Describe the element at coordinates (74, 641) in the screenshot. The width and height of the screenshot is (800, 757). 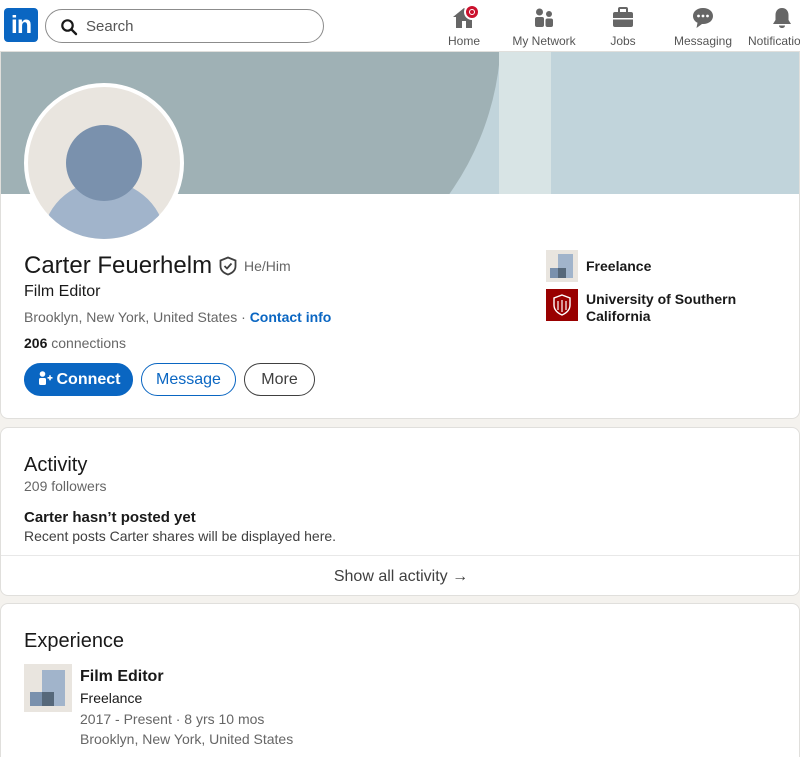
I see `experience-title: Experience` at that location.